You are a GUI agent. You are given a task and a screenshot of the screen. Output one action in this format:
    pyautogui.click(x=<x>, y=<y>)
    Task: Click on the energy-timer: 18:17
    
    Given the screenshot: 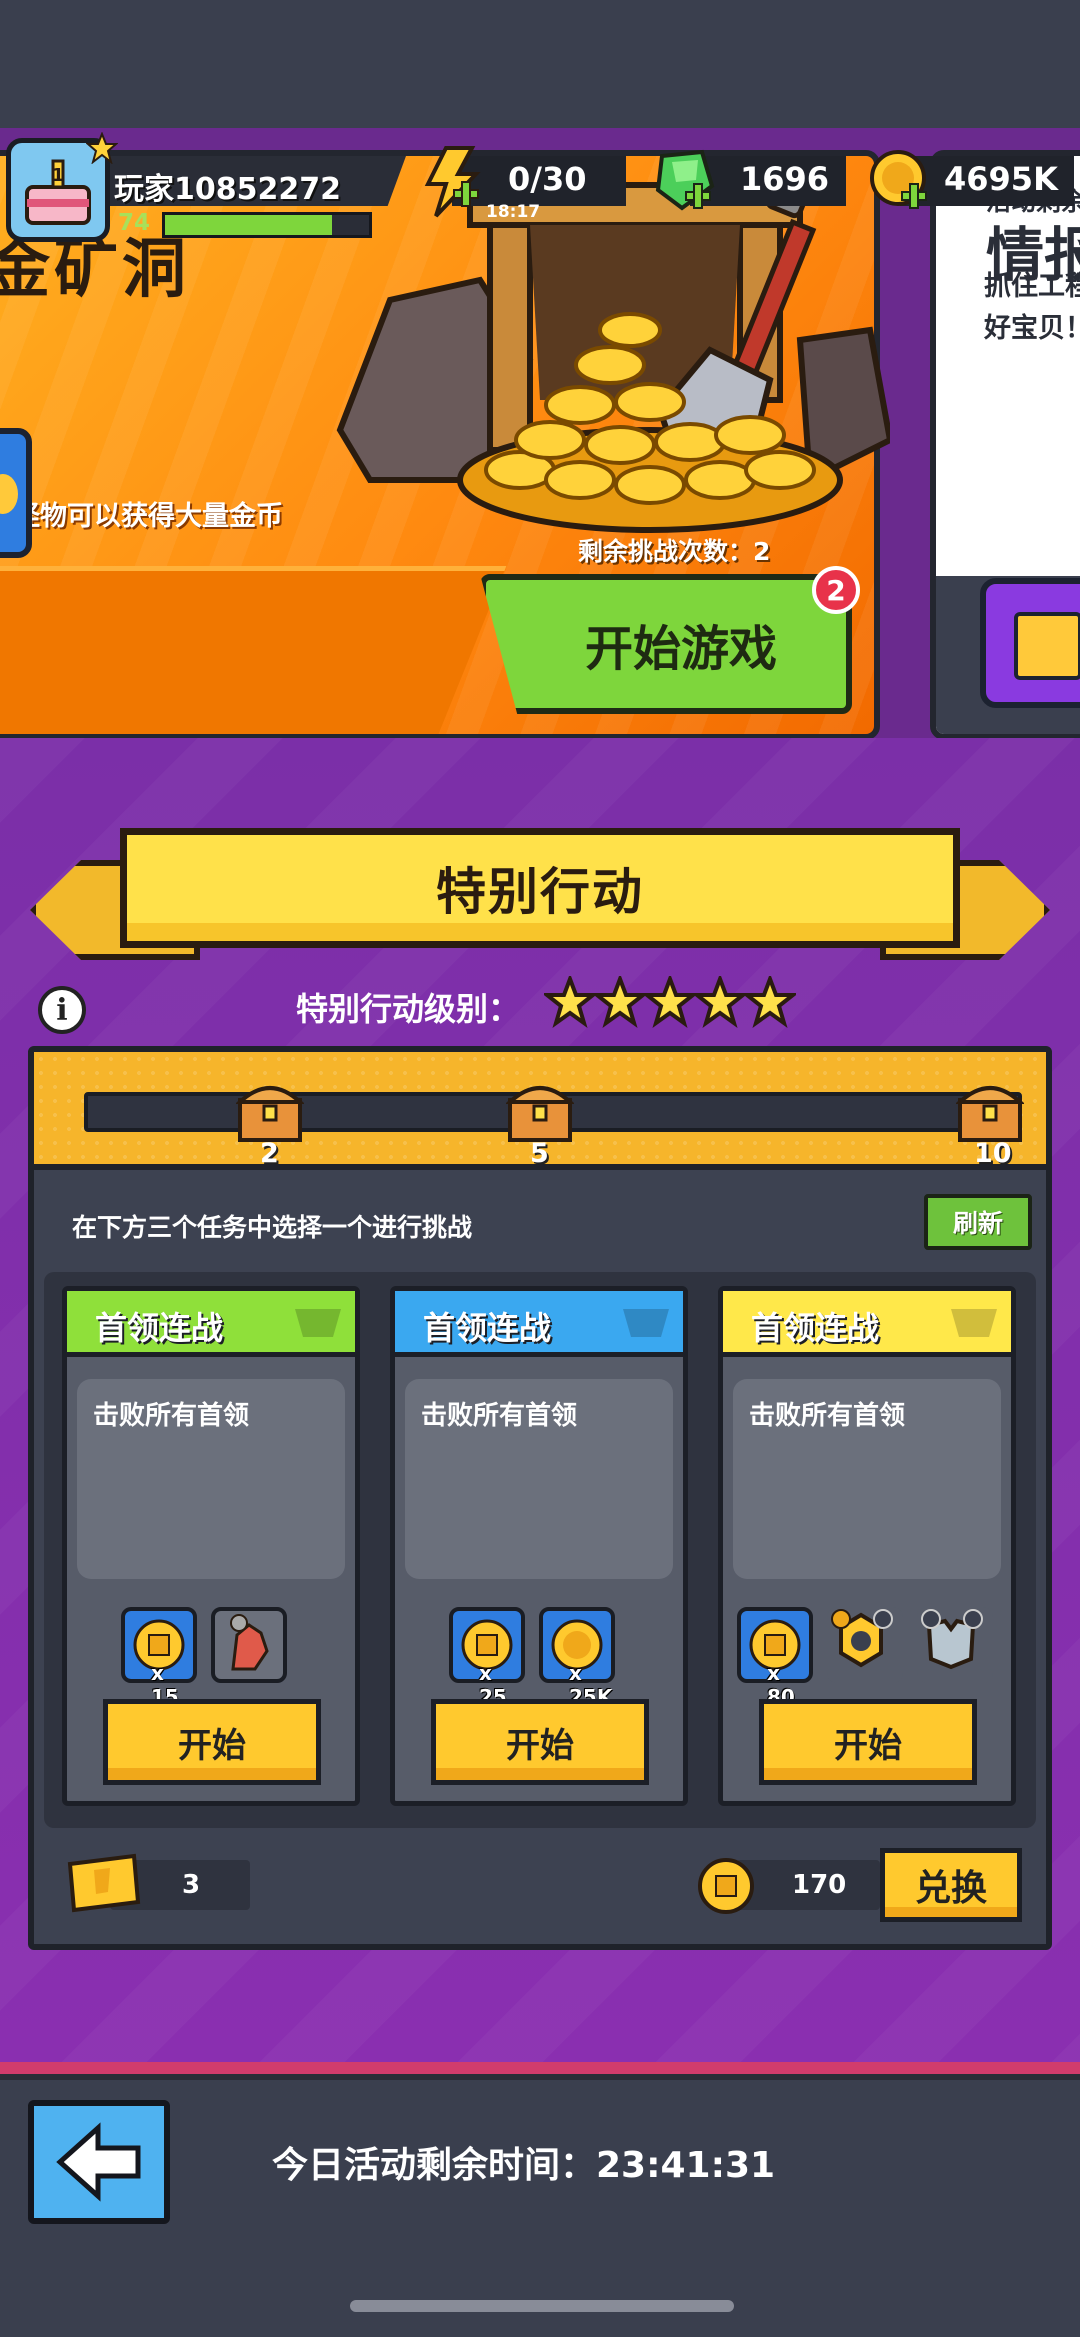 What is the action you would take?
    pyautogui.click(x=513, y=212)
    